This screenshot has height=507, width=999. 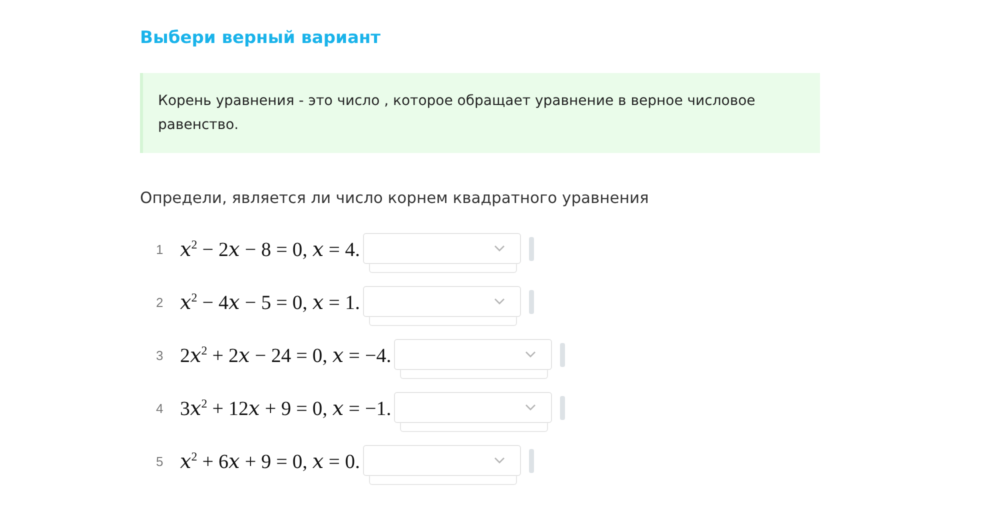 What do you see at coordinates (395, 198) in the screenshot?
I see `question-text: Определи, является ли число корнем квадратного уравнения` at bounding box center [395, 198].